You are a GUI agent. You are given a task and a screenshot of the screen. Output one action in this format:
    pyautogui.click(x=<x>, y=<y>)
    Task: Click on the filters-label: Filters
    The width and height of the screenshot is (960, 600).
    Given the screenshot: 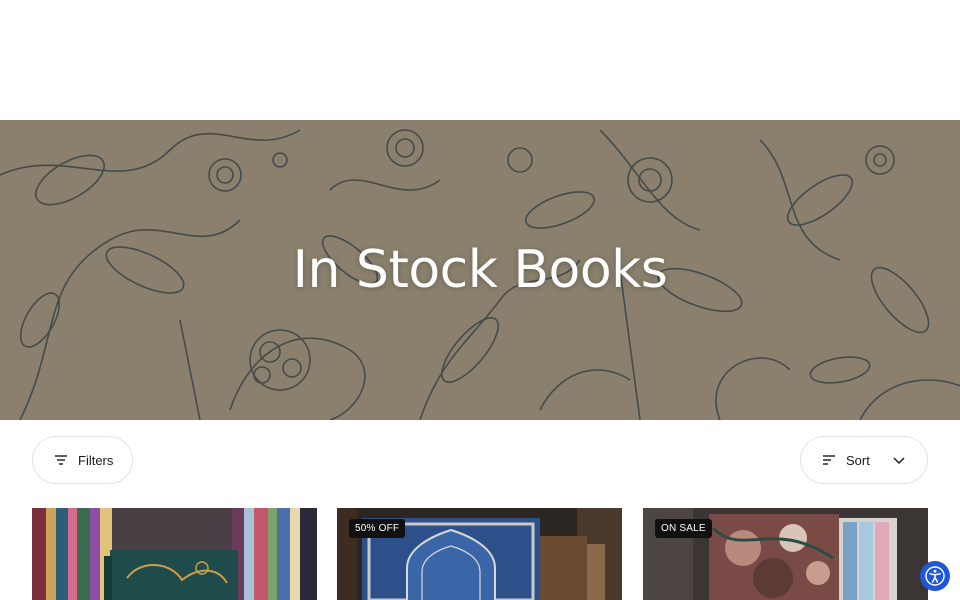 What is the action you would take?
    pyautogui.click(x=96, y=460)
    